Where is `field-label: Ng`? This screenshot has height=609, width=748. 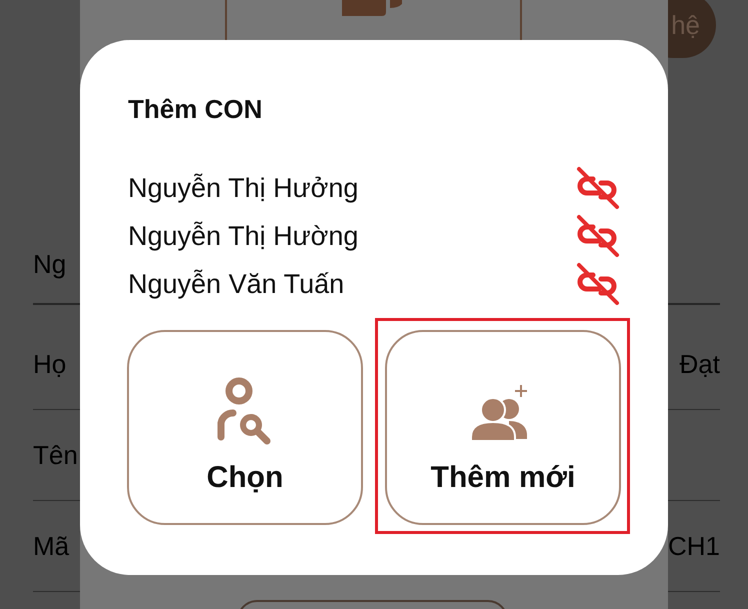
field-label: Ng is located at coordinates (49, 264).